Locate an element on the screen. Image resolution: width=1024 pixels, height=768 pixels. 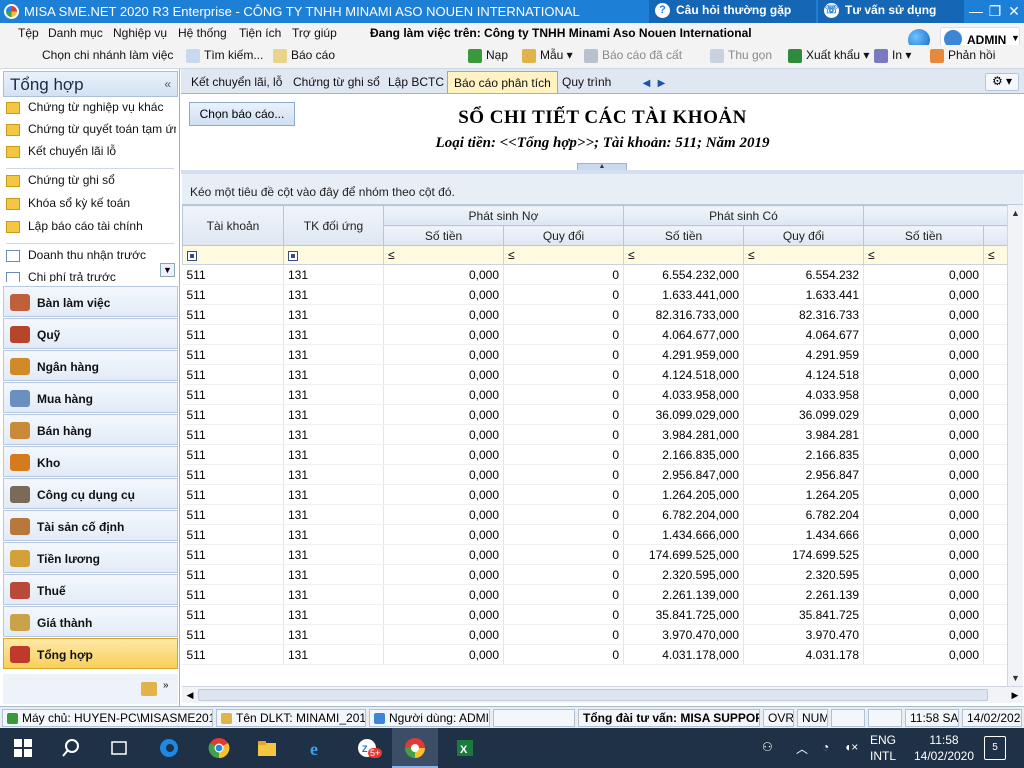
col-group-credit: Phát sinh Có is located at coordinates (743, 215).